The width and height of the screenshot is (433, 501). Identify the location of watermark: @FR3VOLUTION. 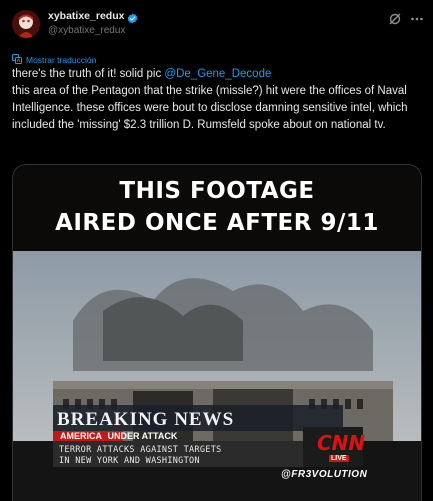
(324, 474).